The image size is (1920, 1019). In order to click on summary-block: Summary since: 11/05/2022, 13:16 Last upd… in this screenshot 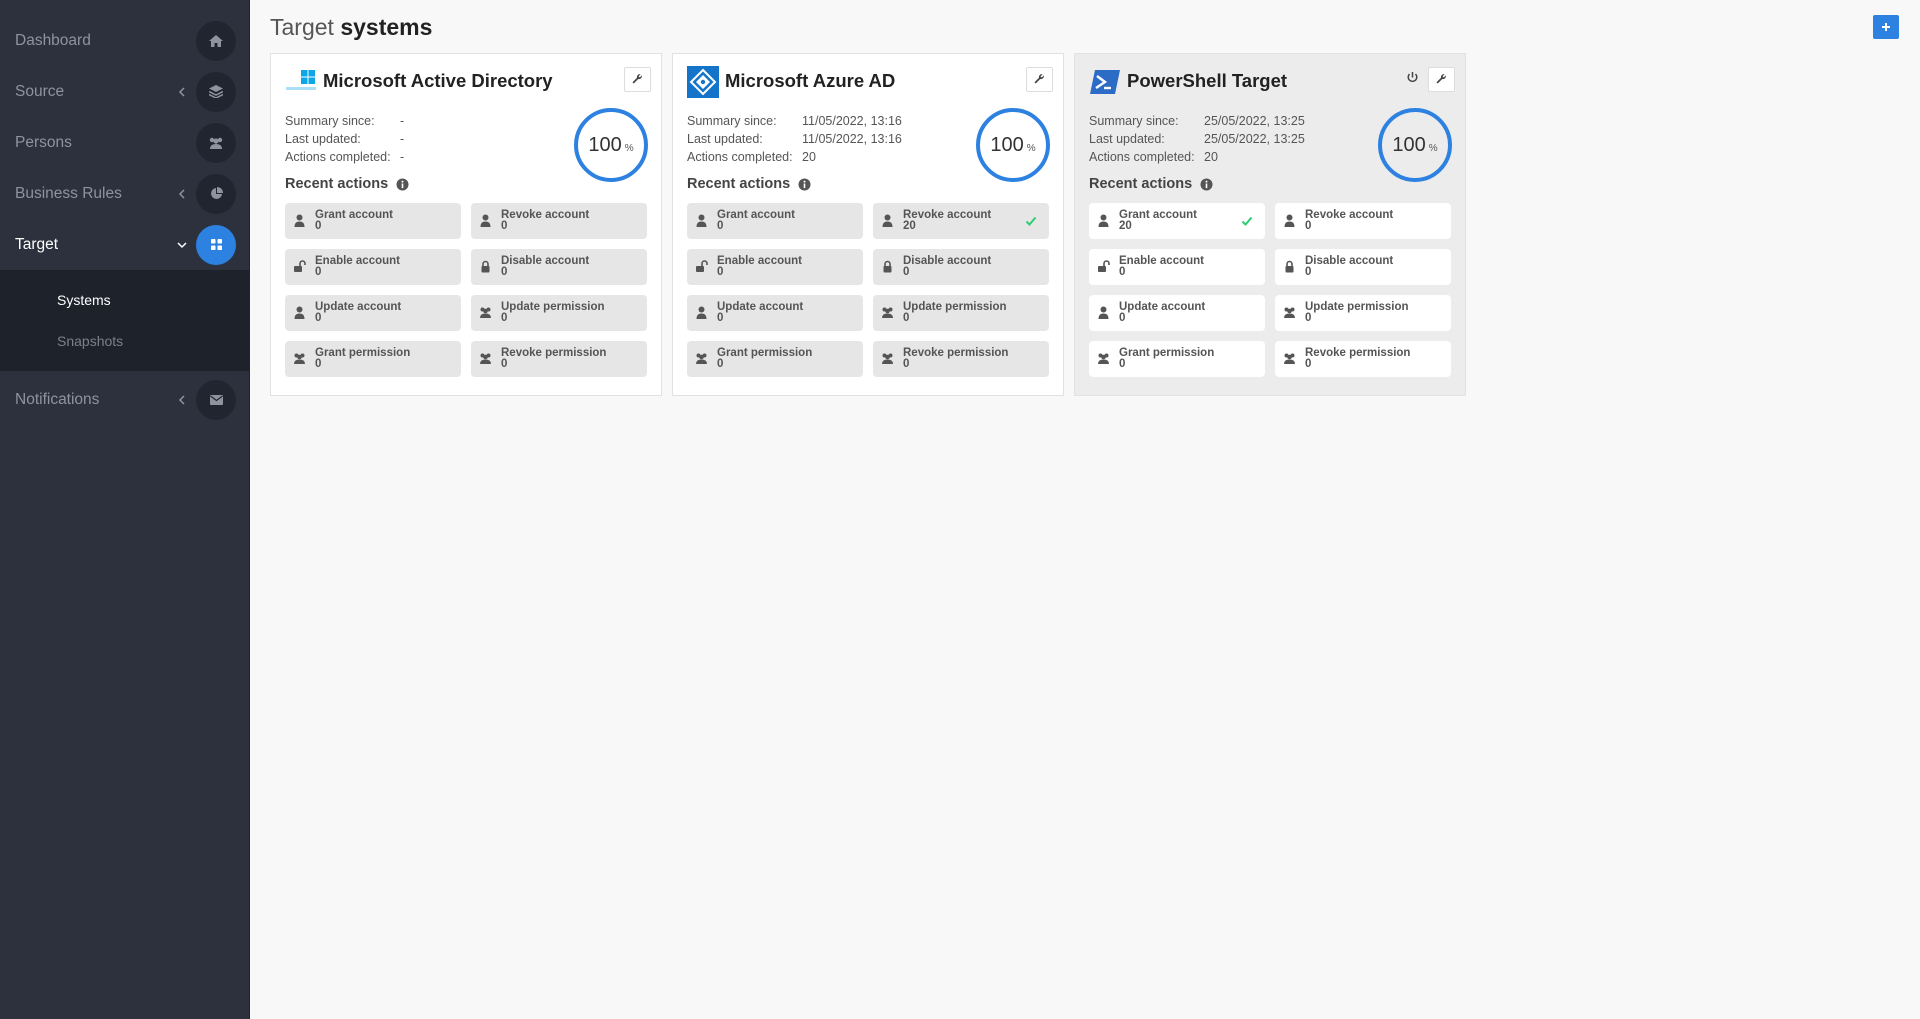, I will do `click(794, 139)`.